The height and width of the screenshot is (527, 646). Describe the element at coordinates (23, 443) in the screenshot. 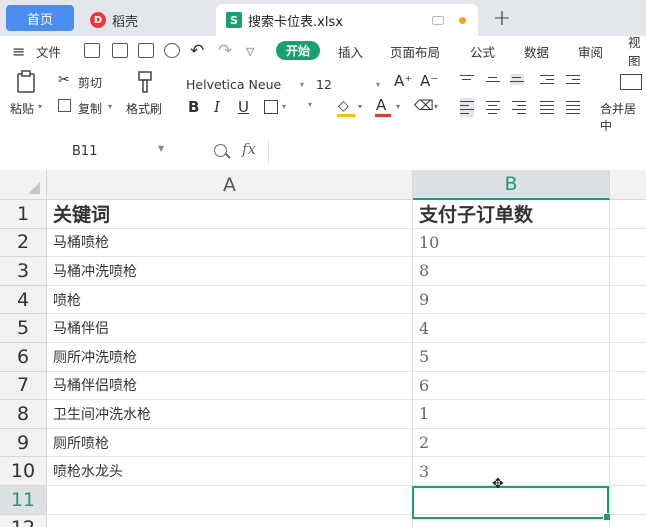

I see `row-header: 9` at that location.